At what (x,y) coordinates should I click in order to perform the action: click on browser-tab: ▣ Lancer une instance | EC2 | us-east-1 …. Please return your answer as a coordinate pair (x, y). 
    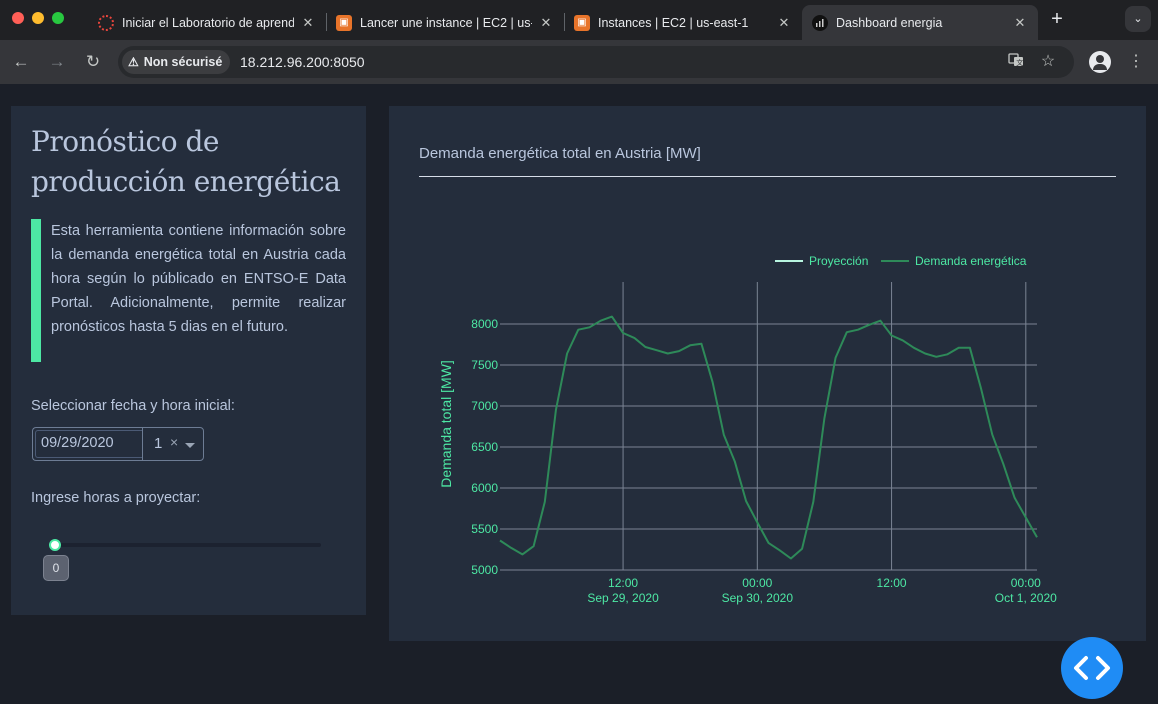
    Looking at the image, I should click on (445, 22).